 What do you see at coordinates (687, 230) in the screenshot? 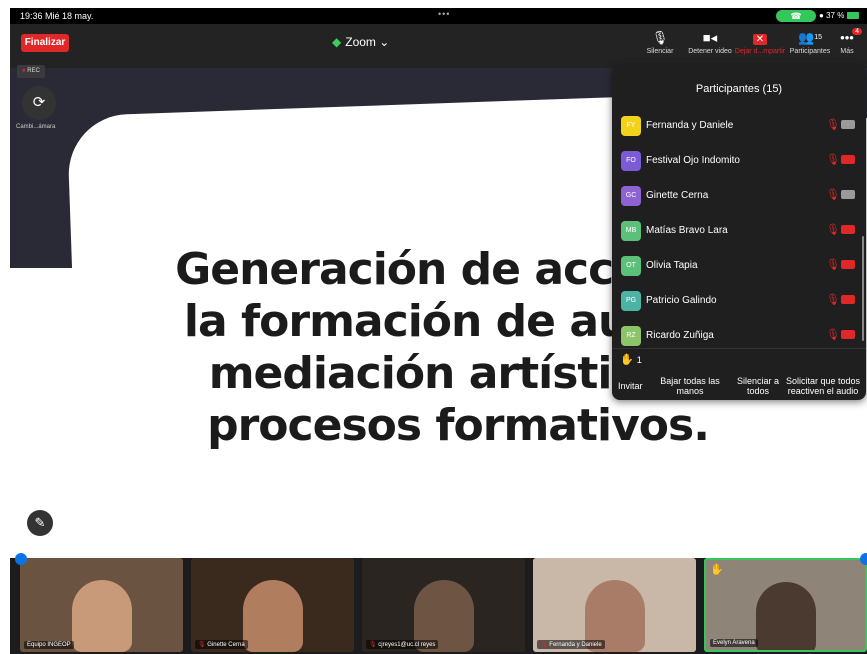
I see `participant-name: Matías Bravo Lara` at bounding box center [687, 230].